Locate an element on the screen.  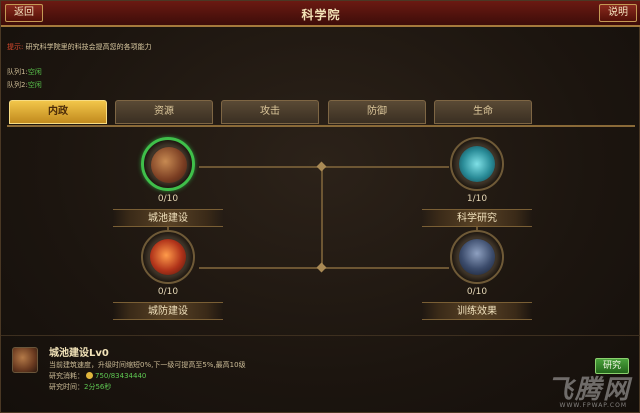
tech-progress: 1/10 is located at coordinates (477, 199).